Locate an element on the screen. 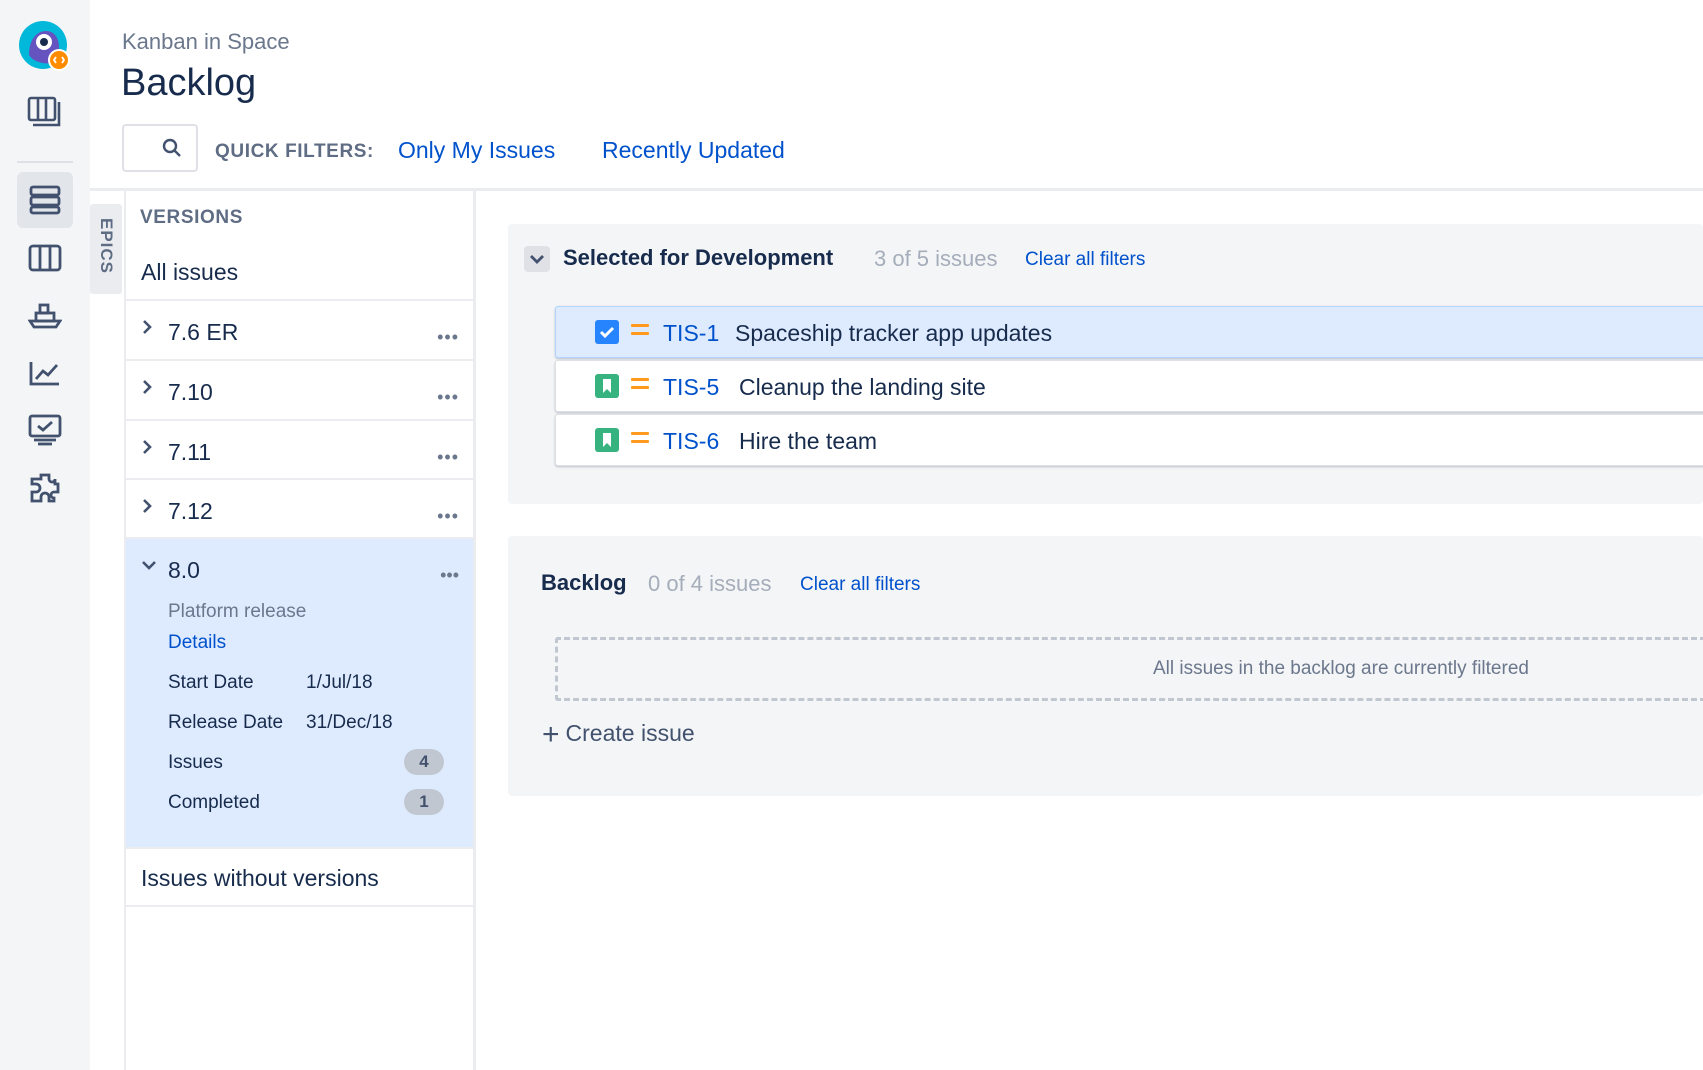 Image resolution: width=1703 pixels, height=1070 pixels. section-title: Selected for Development is located at coordinates (698, 257).